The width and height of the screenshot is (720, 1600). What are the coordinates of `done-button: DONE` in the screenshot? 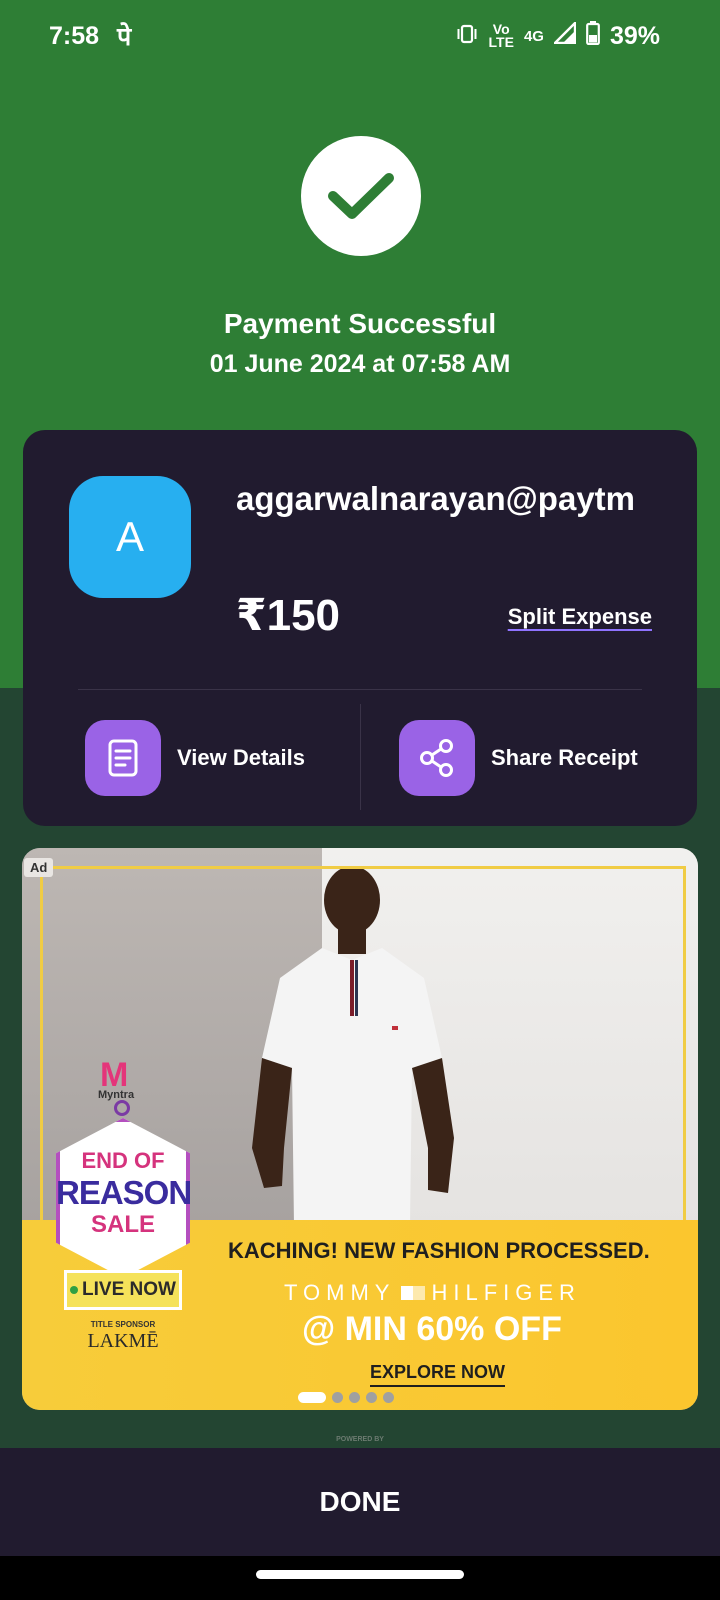 It's located at (360, 1502).